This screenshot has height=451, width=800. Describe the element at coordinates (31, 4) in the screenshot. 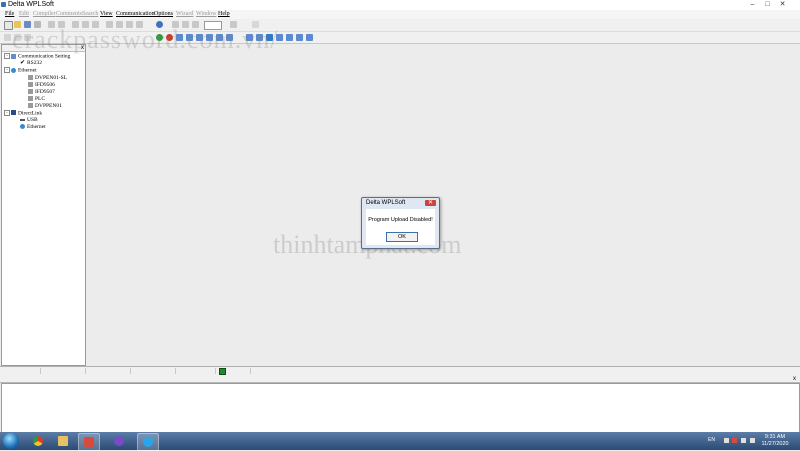

I see `window-title: Delta WPLSoft` at that location.